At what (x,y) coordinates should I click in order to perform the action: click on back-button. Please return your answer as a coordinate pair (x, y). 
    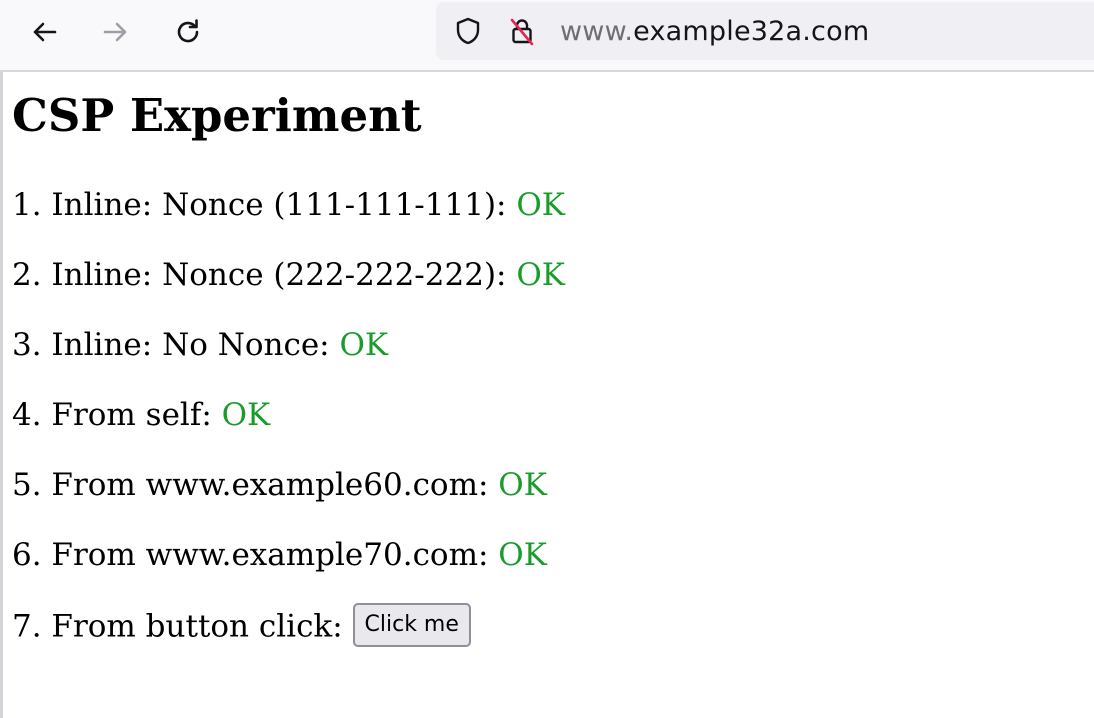
    Looking at the image, I should click on (44, 32).